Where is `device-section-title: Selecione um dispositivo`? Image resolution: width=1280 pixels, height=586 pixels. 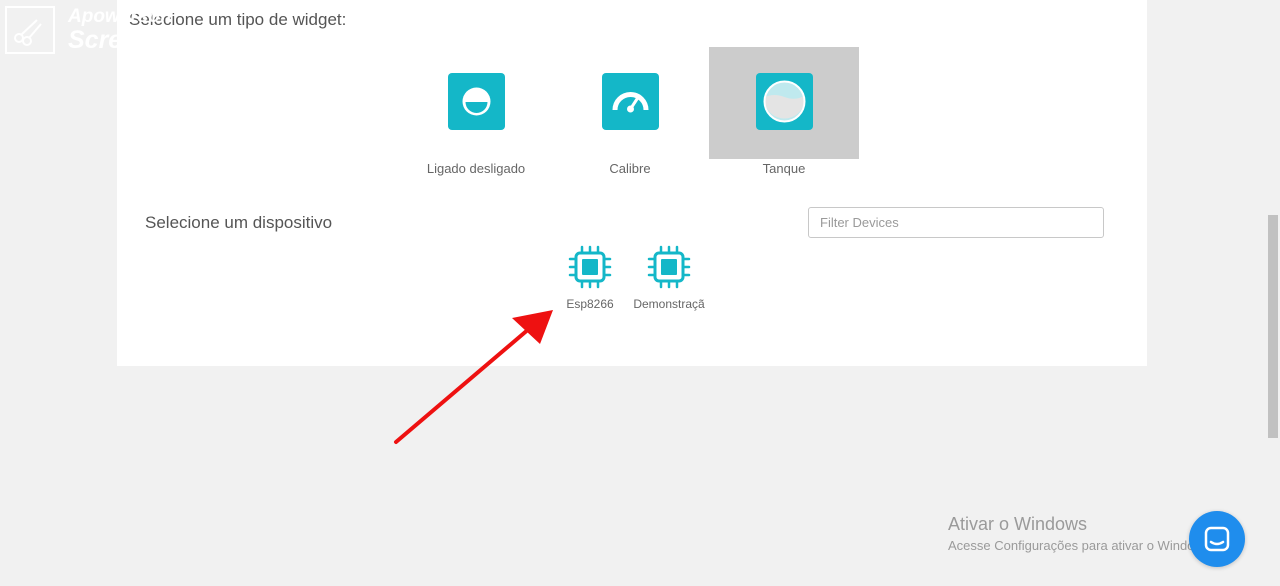 device-section-title: Selecione um dispositivo is located at coordinates (239, 222).